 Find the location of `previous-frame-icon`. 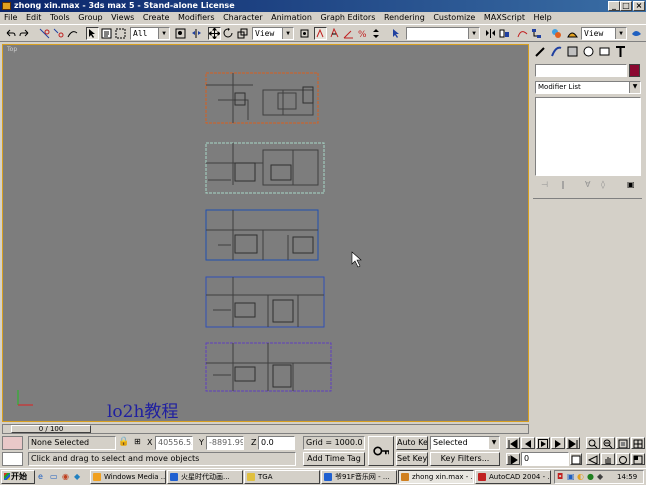

previous-frame-icon is located at coordinates (528, 443).